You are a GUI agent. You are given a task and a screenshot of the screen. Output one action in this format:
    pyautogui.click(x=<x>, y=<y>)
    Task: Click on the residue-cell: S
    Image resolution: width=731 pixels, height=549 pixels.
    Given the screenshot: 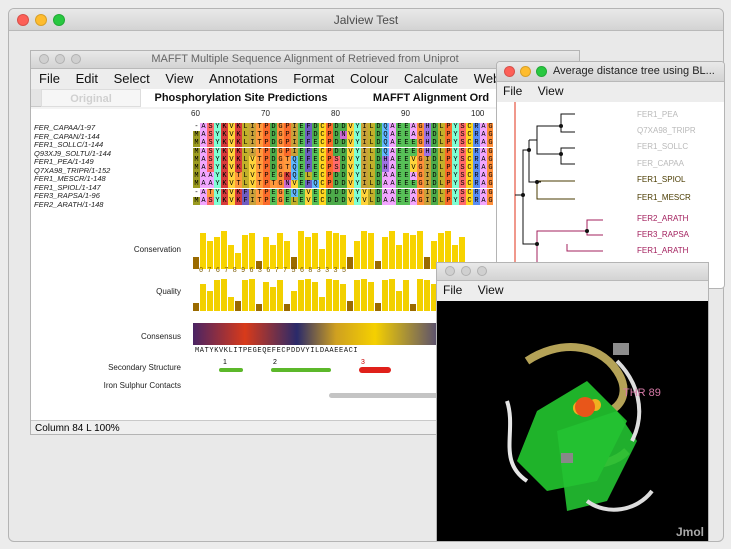 What is the action you would take?
    pyautogui.click(x=462, y=151)
    